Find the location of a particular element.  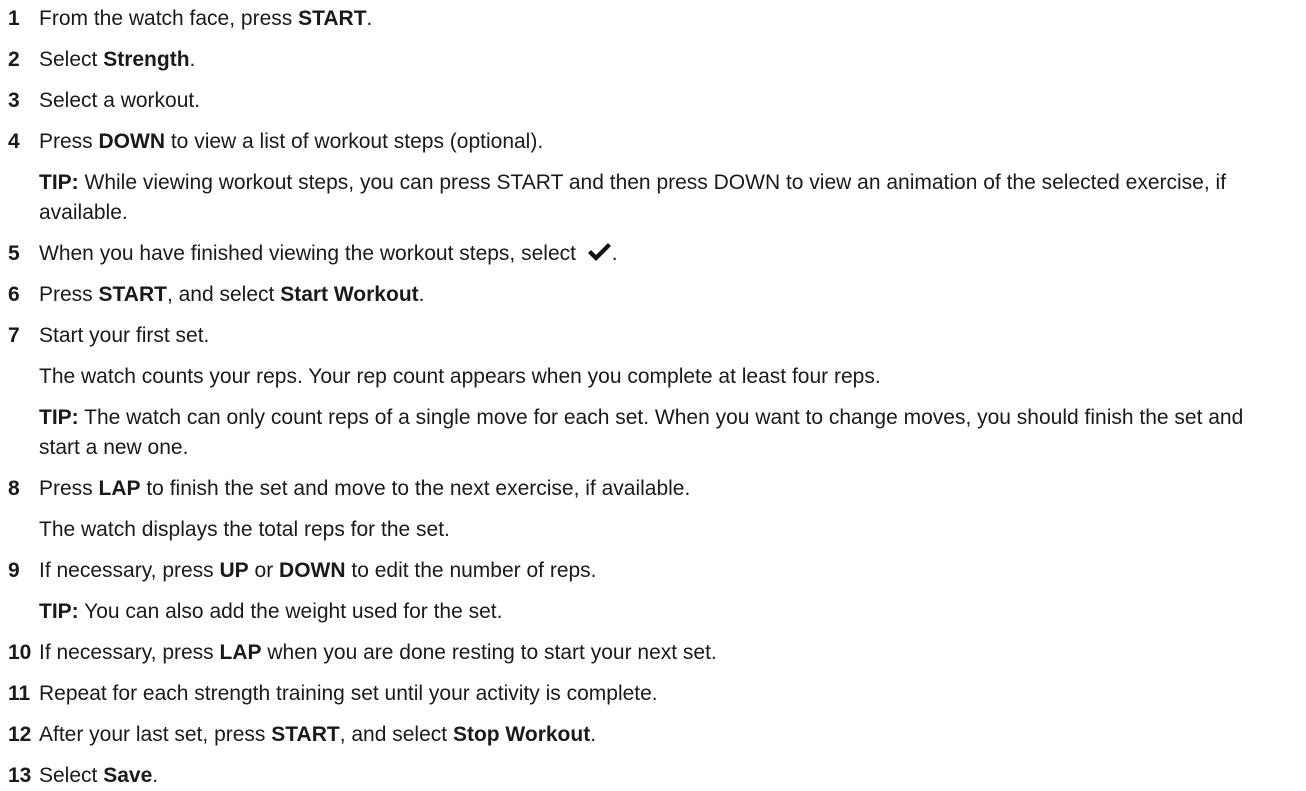

step-text: From the watch face, press START. is located at coordinates (662, 19).